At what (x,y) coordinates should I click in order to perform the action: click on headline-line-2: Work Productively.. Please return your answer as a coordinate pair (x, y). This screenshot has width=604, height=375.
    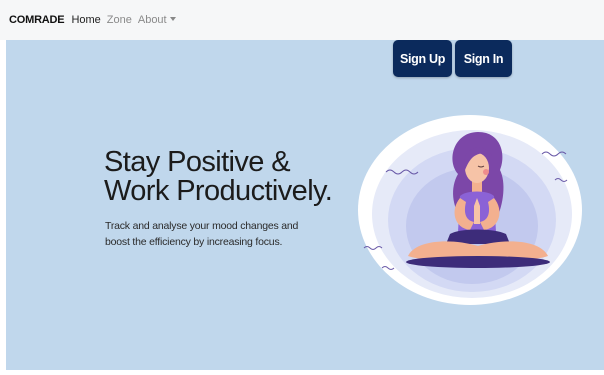
    Looking at the image, I should click on (218, 191).